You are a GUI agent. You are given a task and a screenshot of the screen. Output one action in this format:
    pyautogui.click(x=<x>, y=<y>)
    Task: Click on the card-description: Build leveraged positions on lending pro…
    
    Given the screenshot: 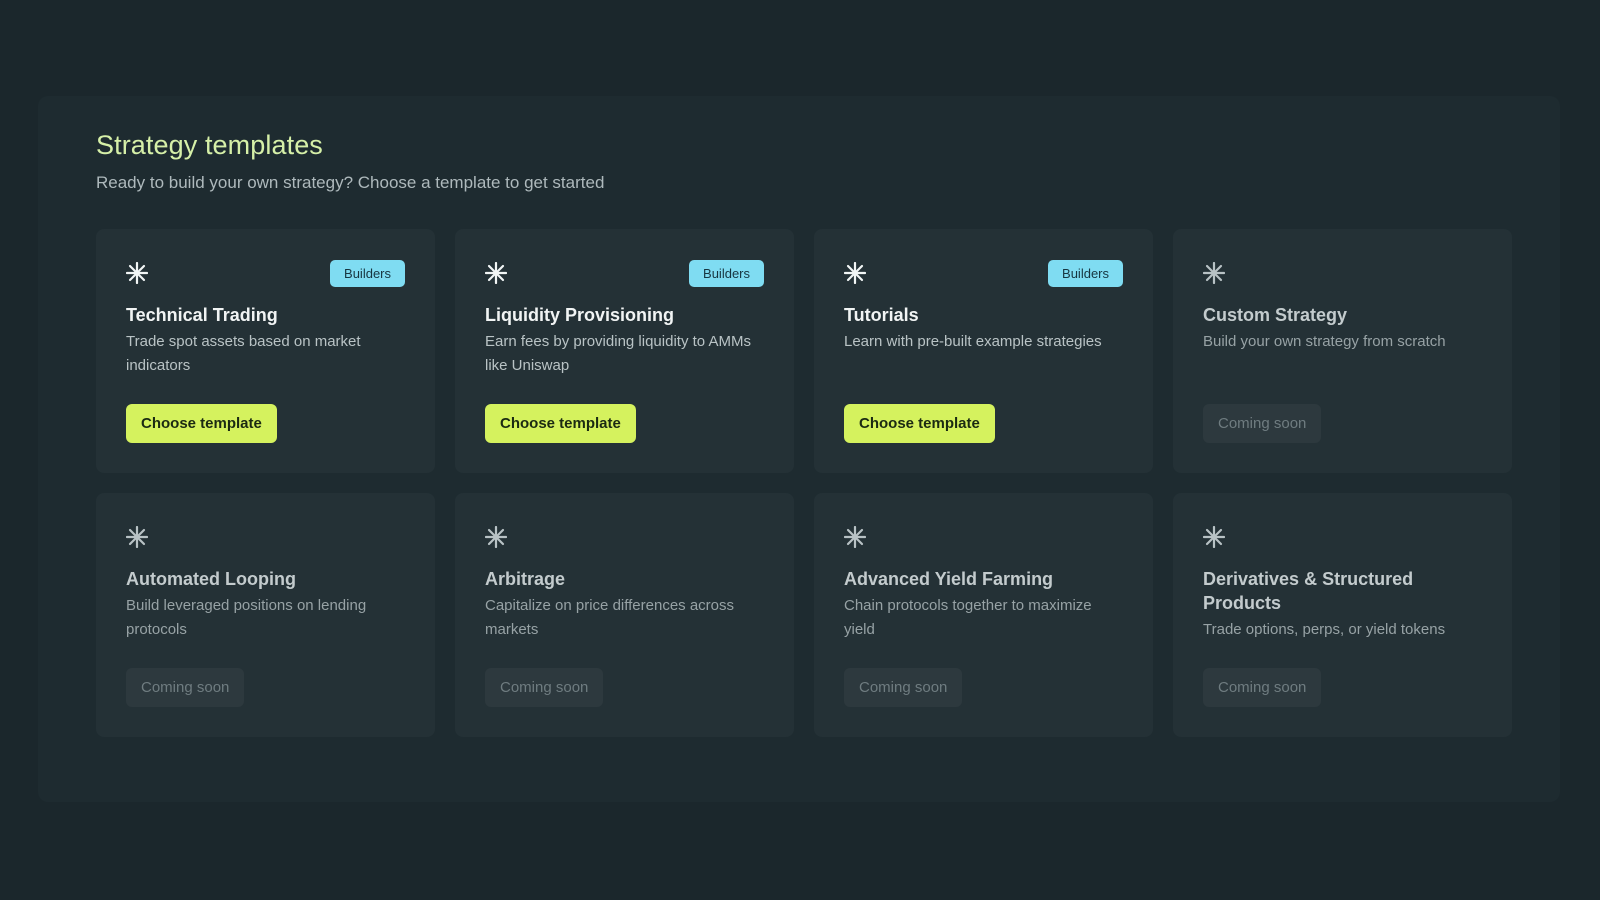 What is the action you would take?
    pyautogui.click(x=246, y=617)
    